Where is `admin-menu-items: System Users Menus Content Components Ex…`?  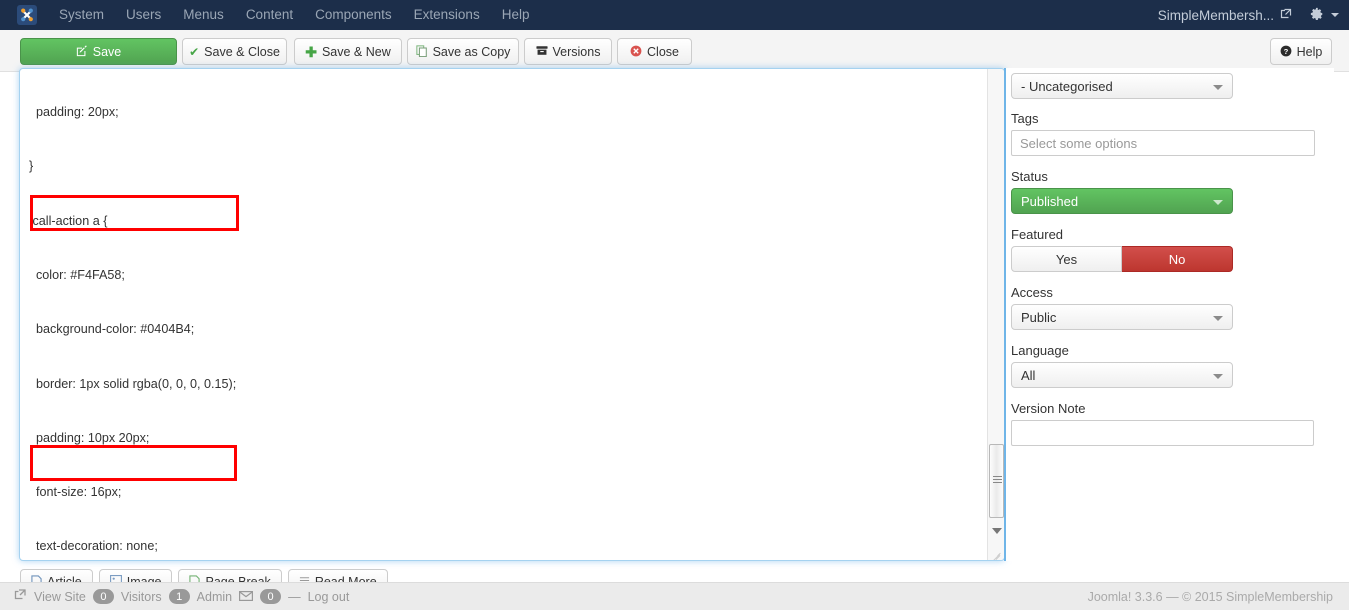 admin-menu-items: System Users Menus Content Components Ex… is located at coordinates (294, 15).